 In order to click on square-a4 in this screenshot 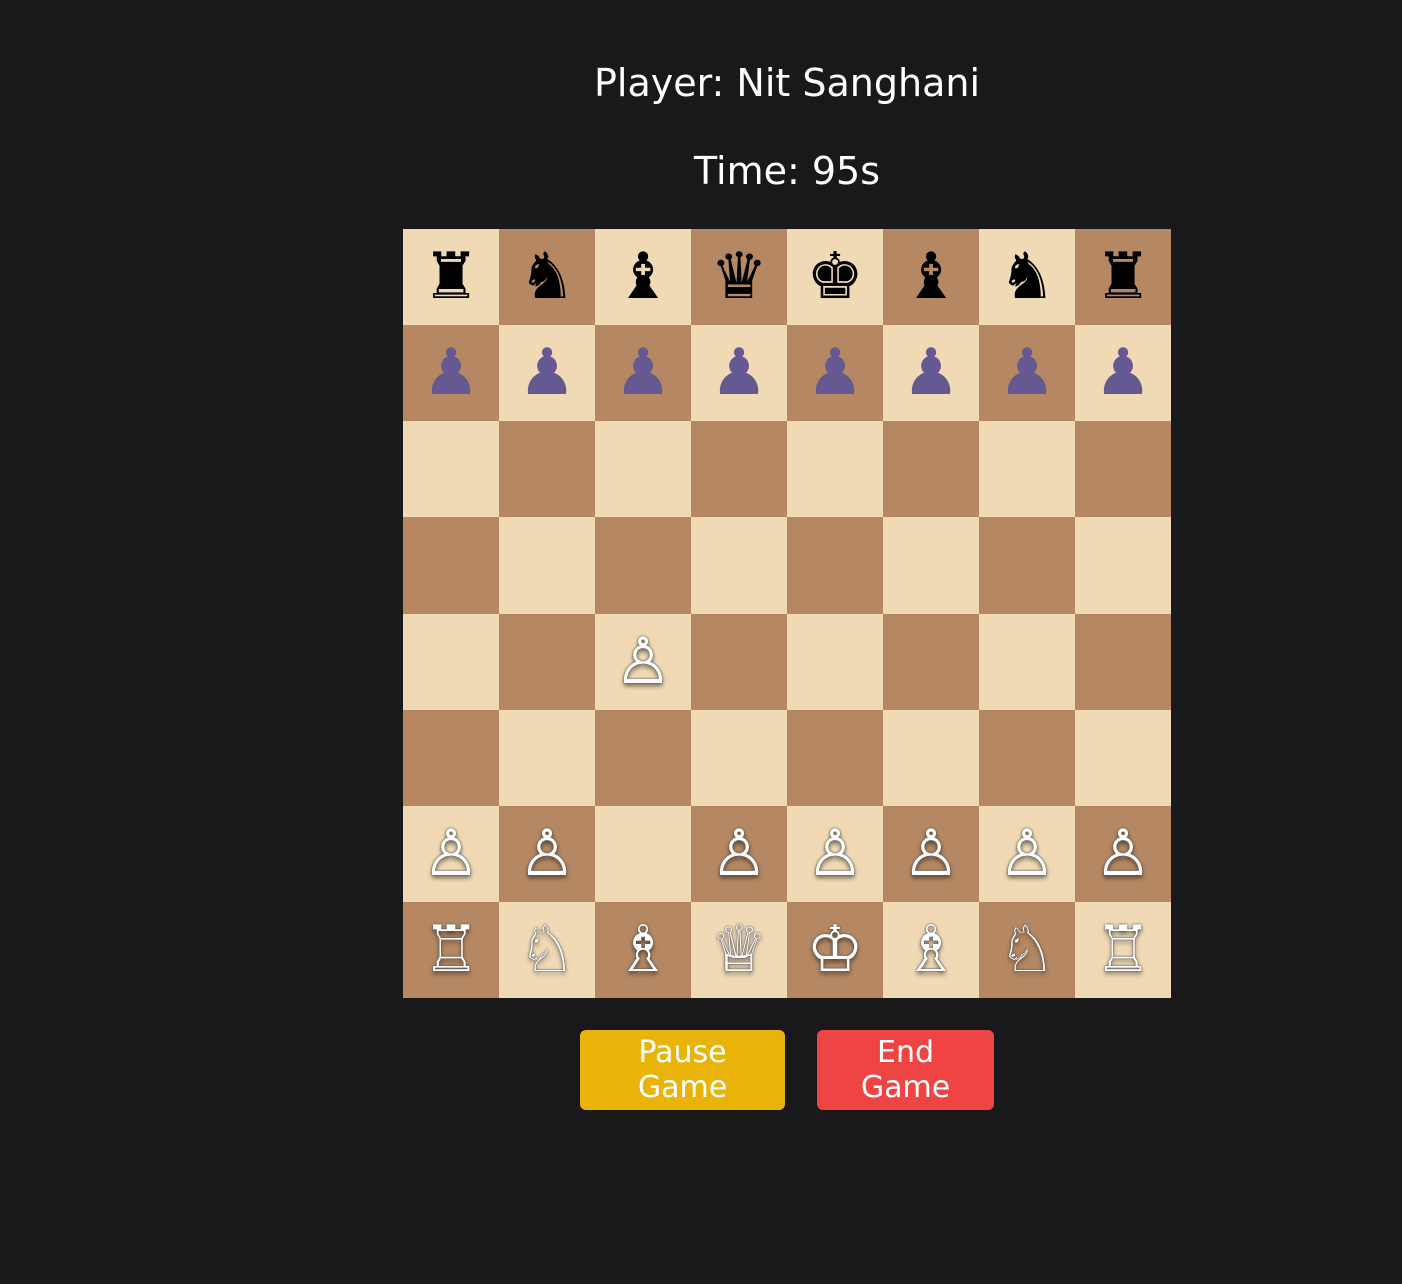, I will do `click(451, 661)`.